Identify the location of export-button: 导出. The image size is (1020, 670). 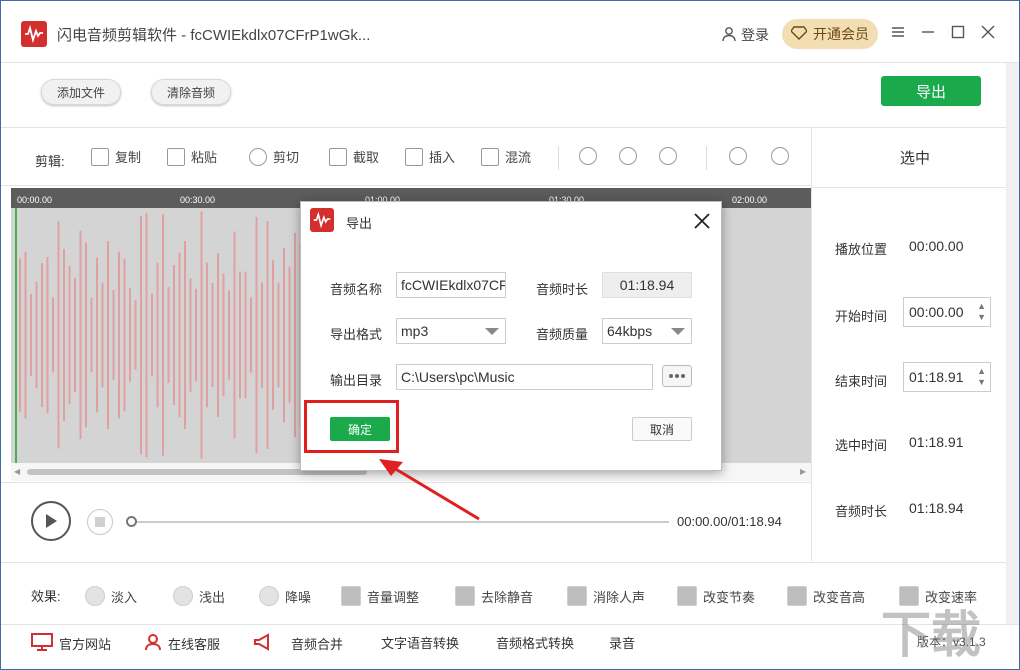
(931, 91).